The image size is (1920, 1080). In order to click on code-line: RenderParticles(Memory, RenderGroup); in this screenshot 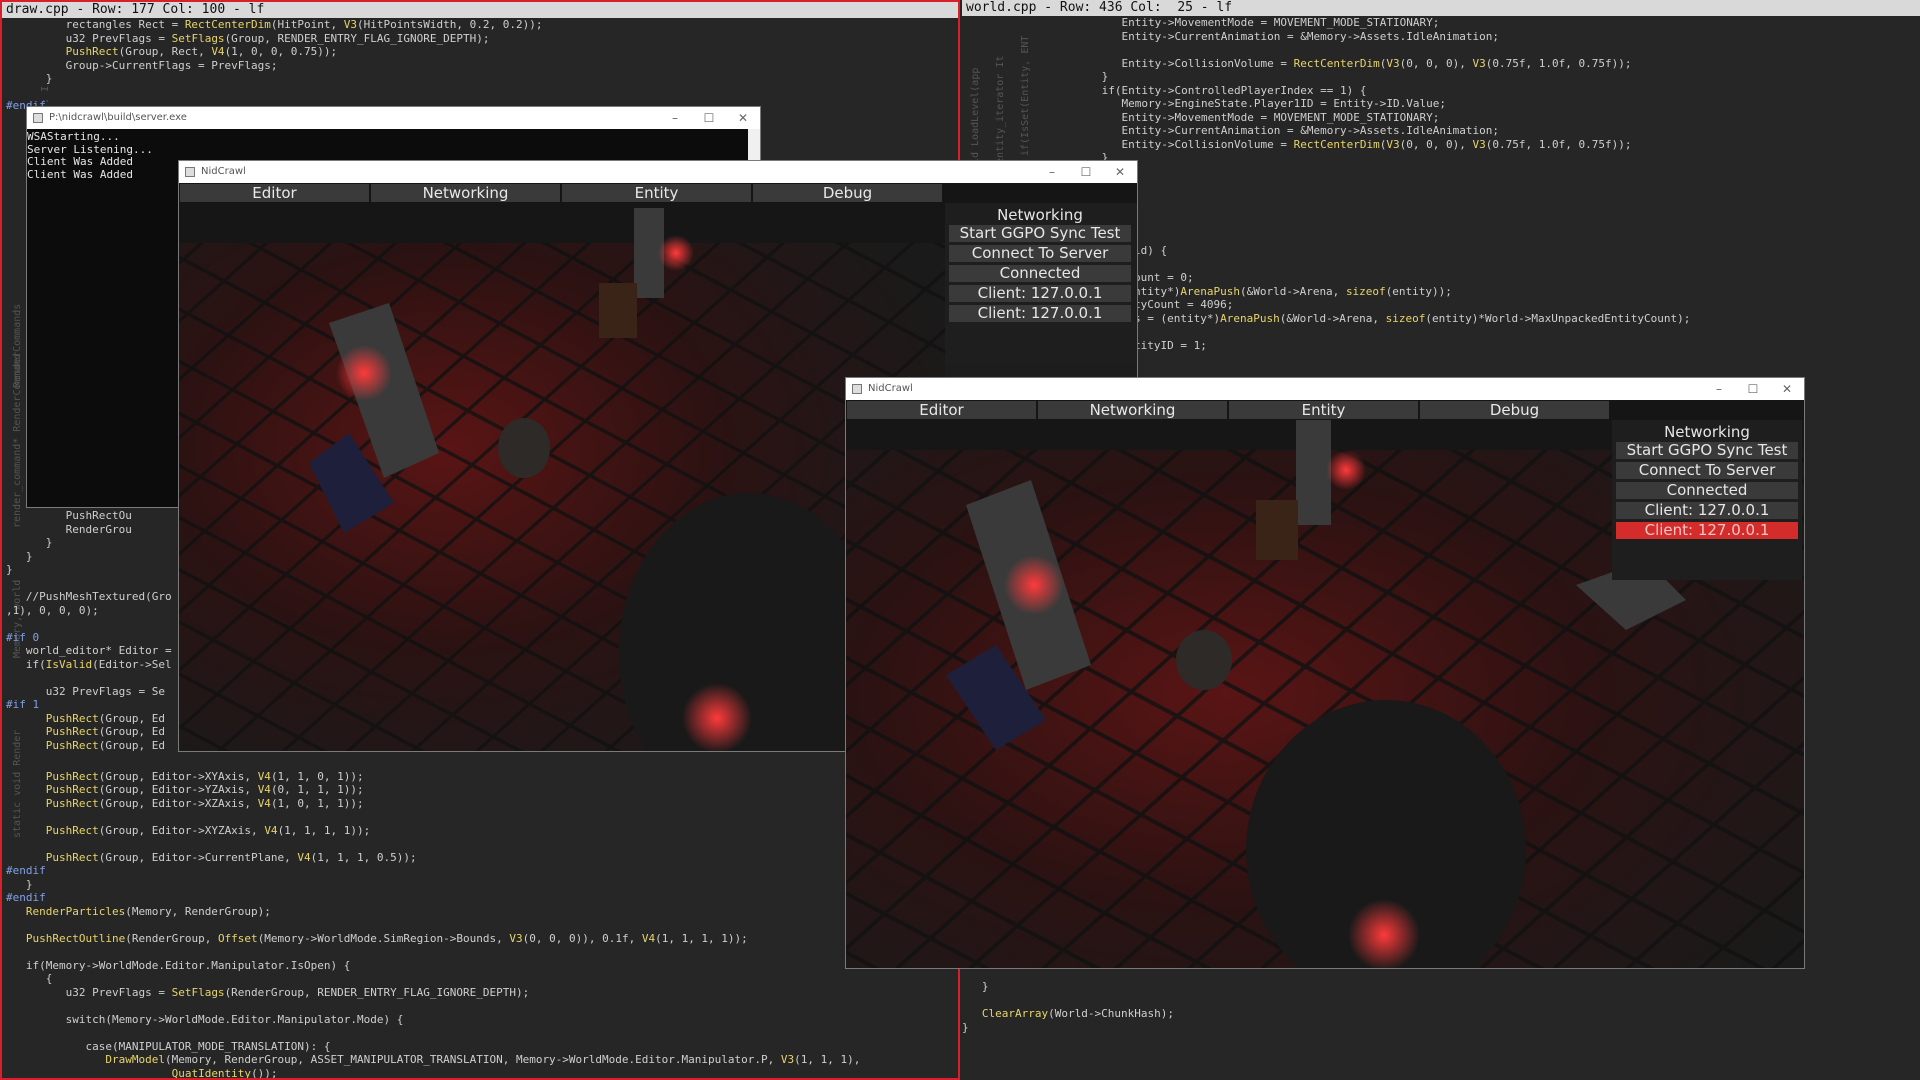, I will do `click(482, 912)`.